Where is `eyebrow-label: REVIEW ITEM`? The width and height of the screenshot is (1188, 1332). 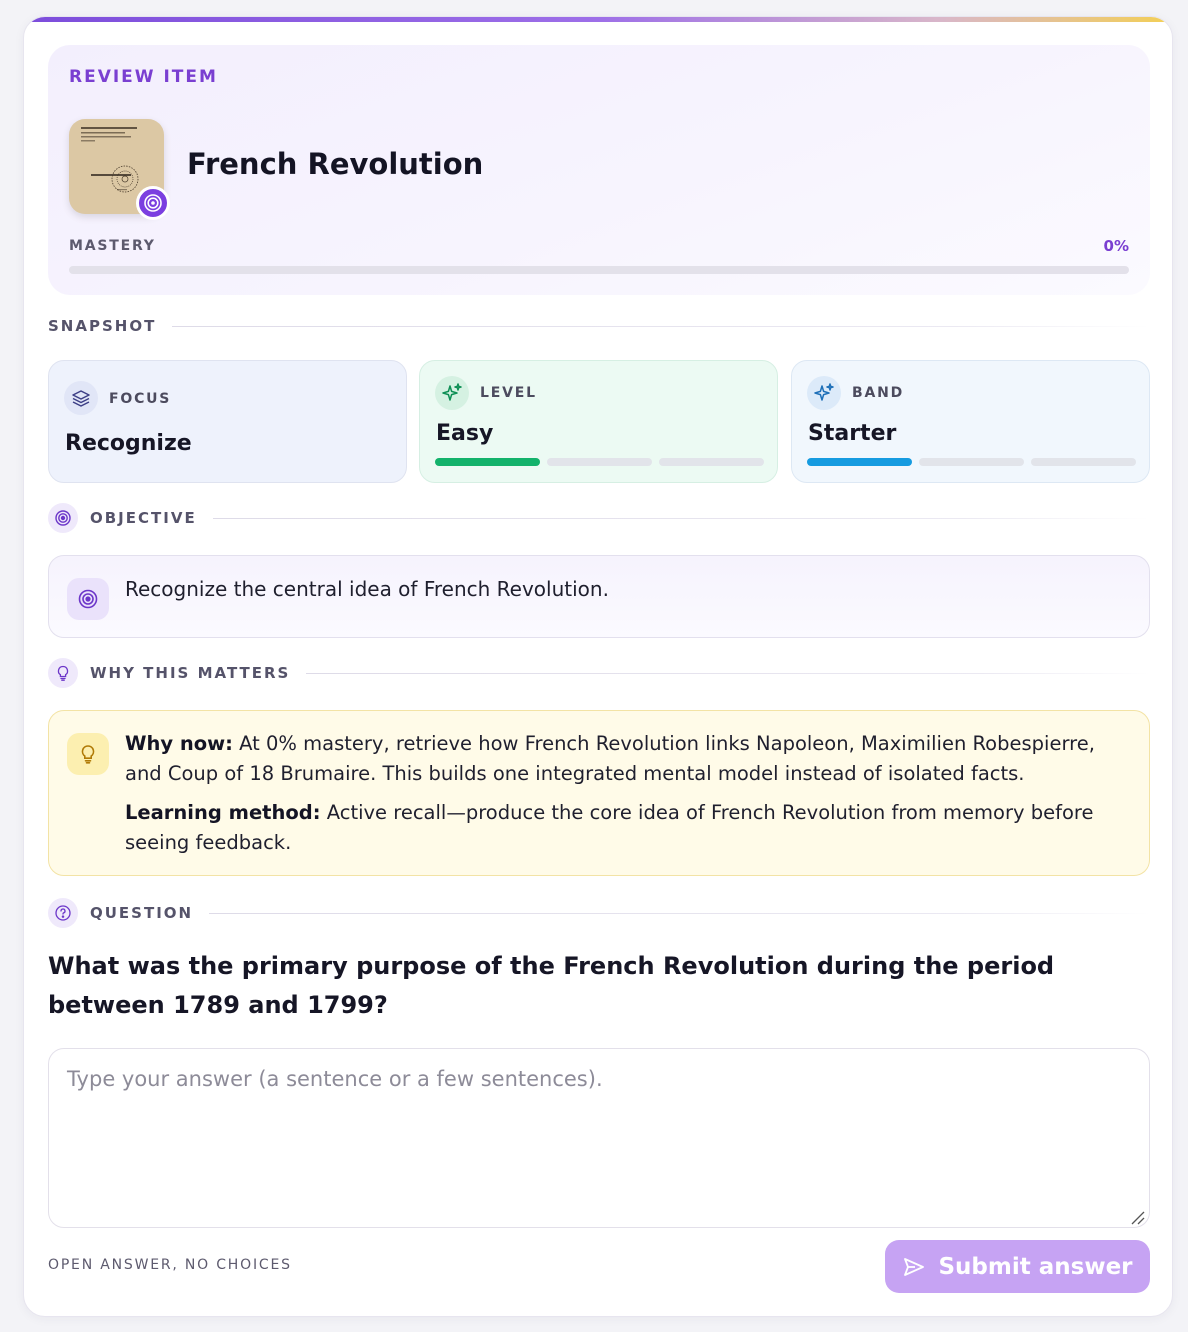
eyebrow-label: REVIEW ITEM is located at coordinates (143, 77).